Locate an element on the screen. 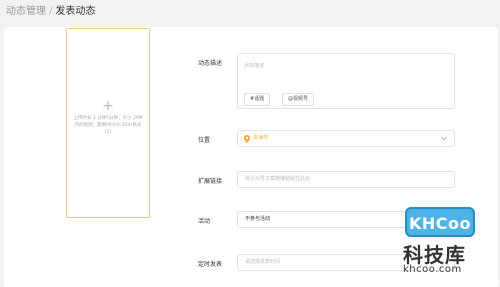 This screenshot has width=500, height=287. ext-link-input: 将公众号文章链接粘贴在此处 is located at coordinates (346, 179).